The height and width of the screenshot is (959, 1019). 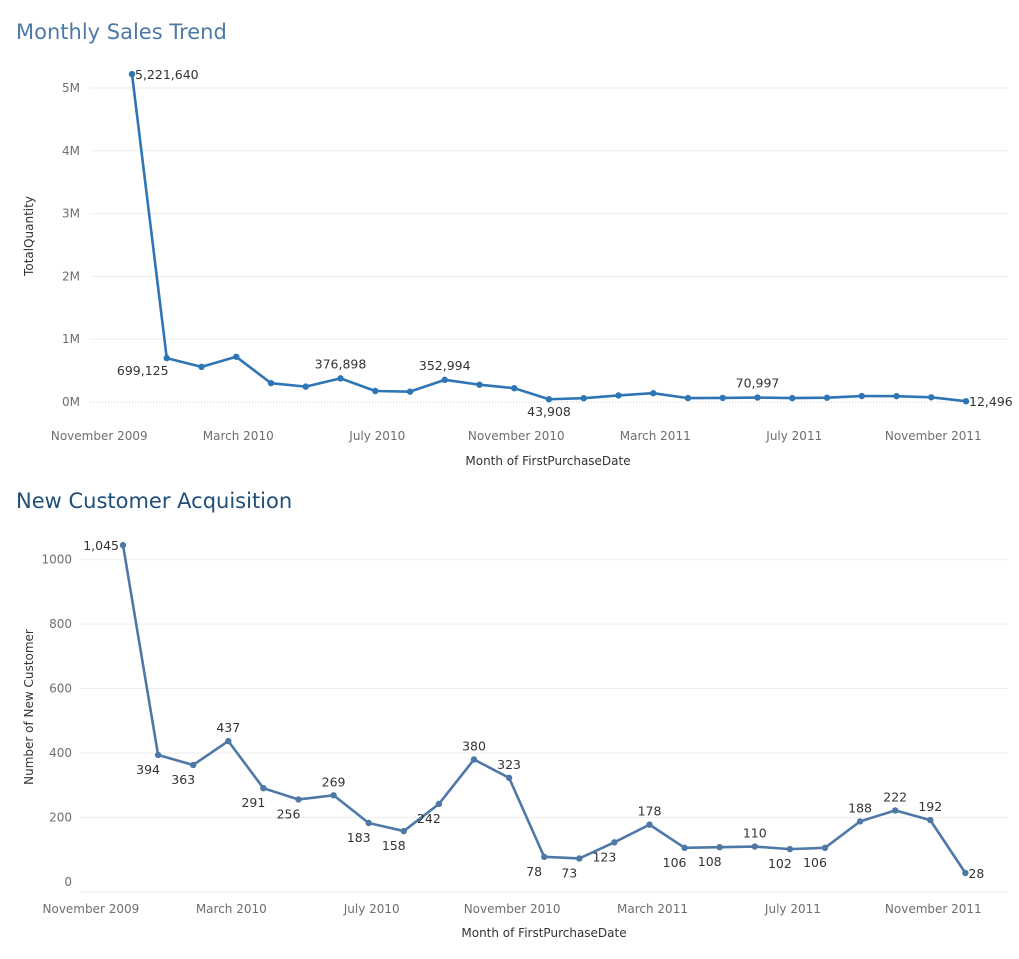 What do you see at coordinates (60, 818) in the screenshot?
I see `y-tick-label: 200` at bounding box center [60, 818].